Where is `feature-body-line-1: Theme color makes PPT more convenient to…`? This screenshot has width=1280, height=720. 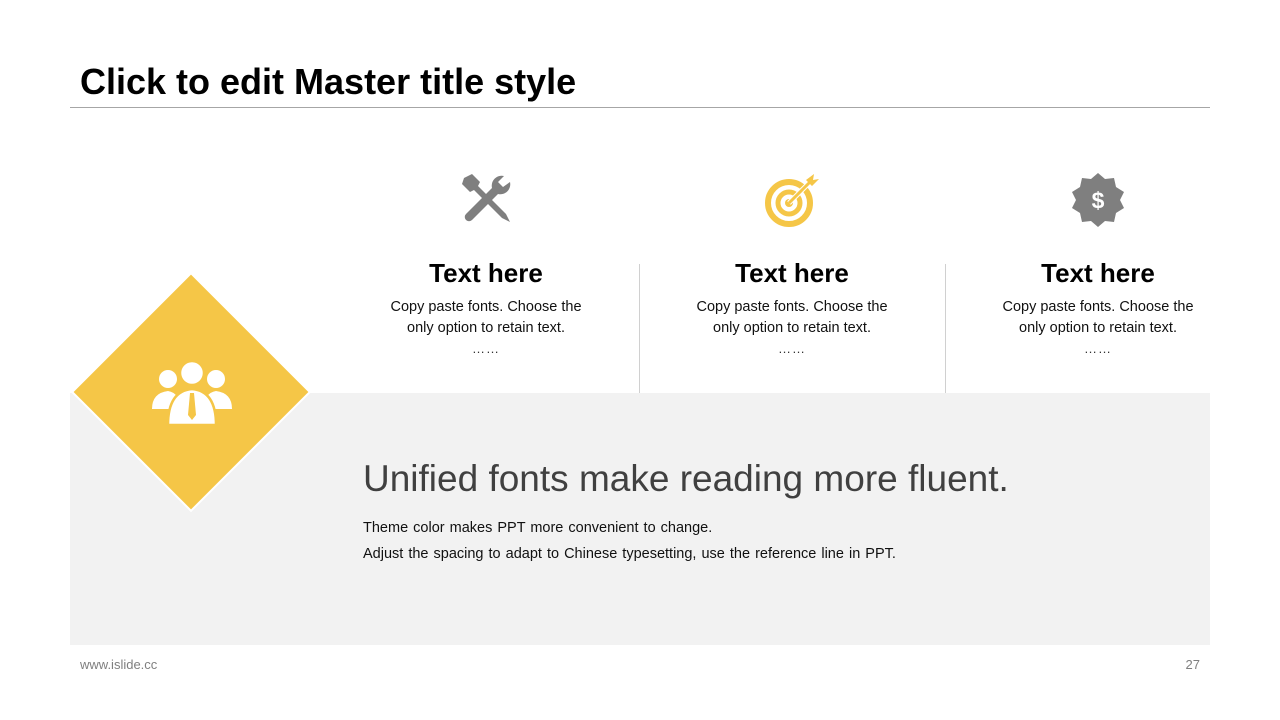
feature-body-line-1: Theme color makes PPT more convenient to… is located at coordinates (538, 528).